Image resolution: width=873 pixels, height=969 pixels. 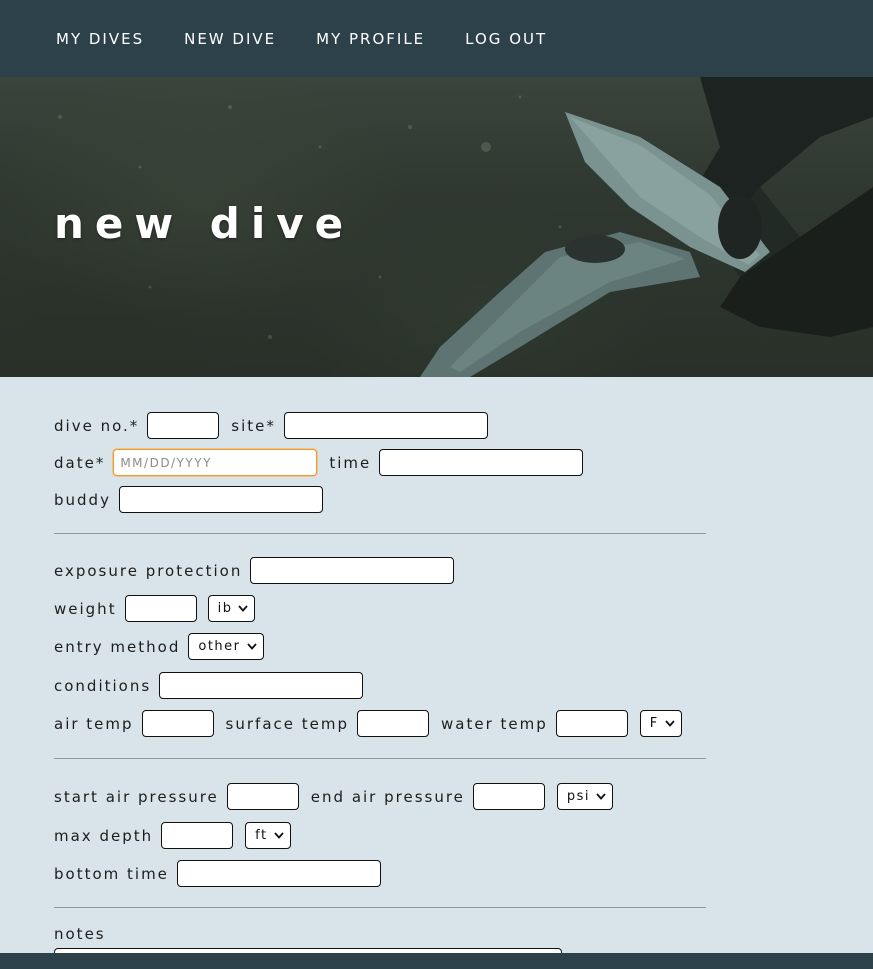 I want to click on row-air-pressure: start air pressure end air pressure psi, so click(x=334, y=796).